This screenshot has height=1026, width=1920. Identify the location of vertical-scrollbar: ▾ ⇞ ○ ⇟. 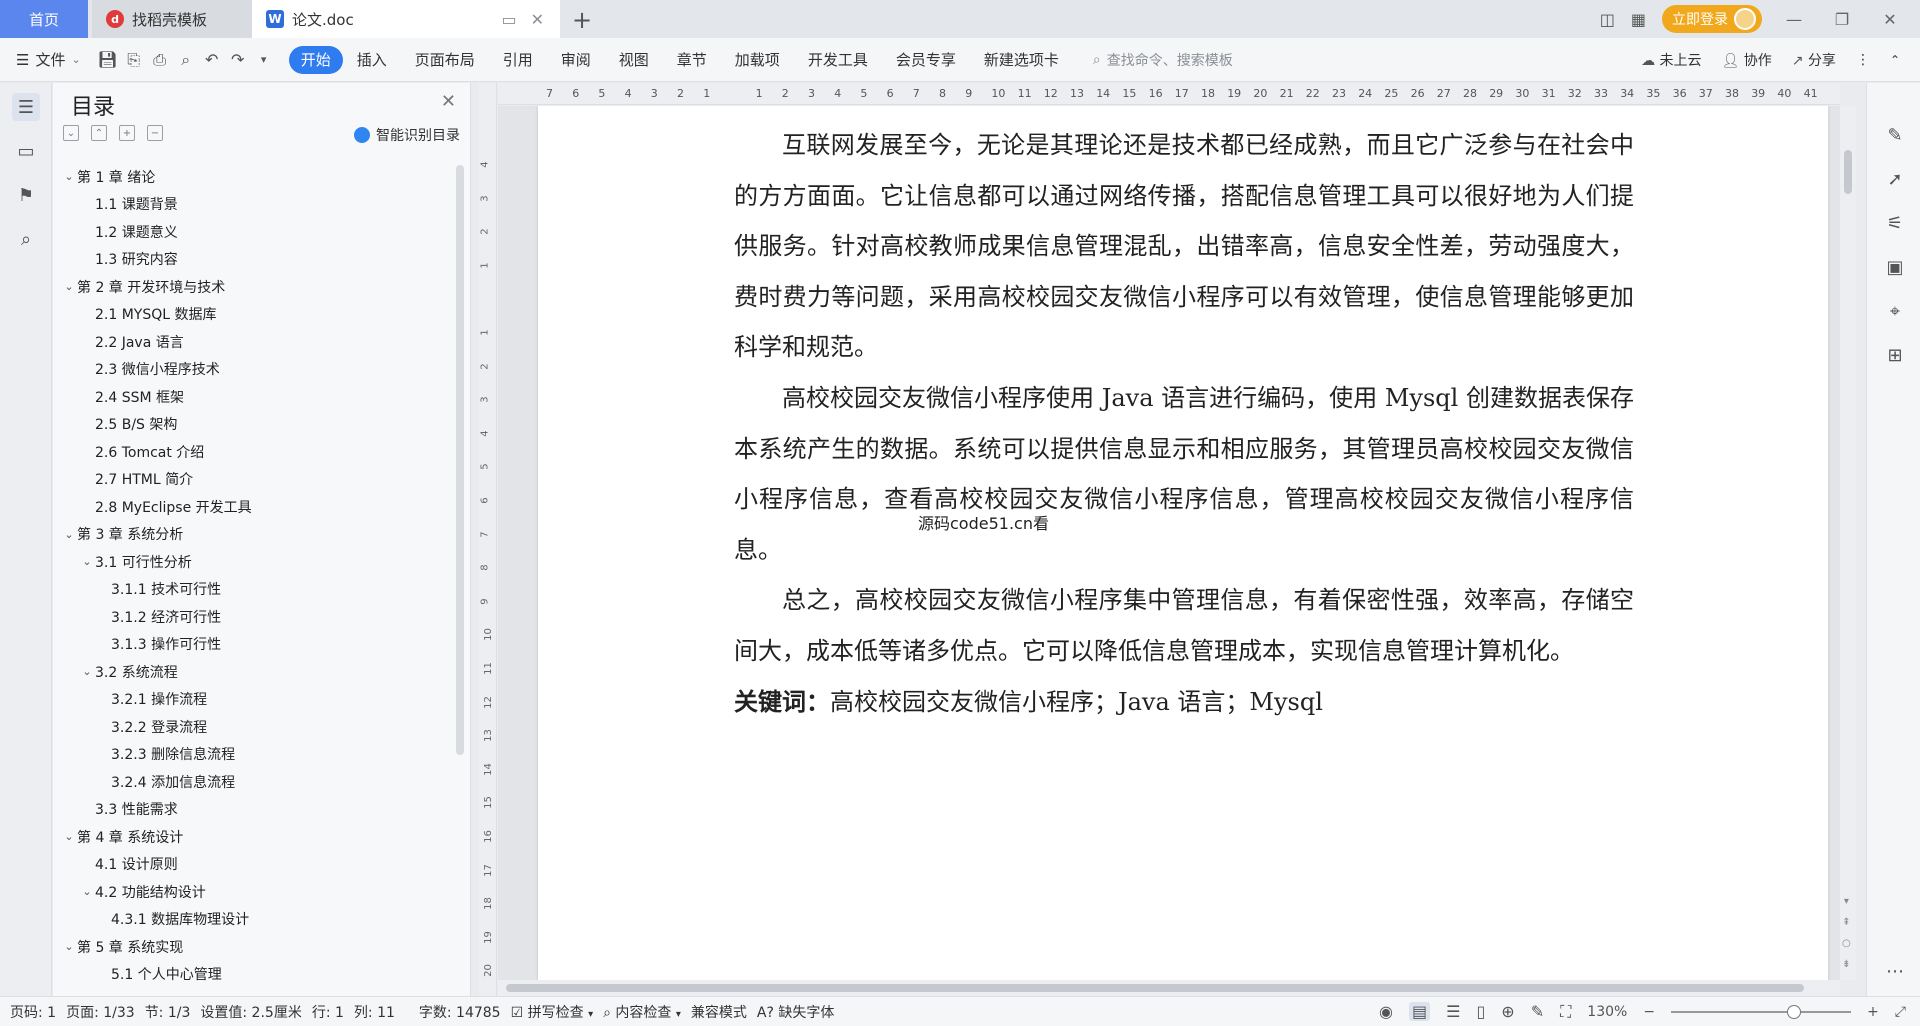
(1848, 543).